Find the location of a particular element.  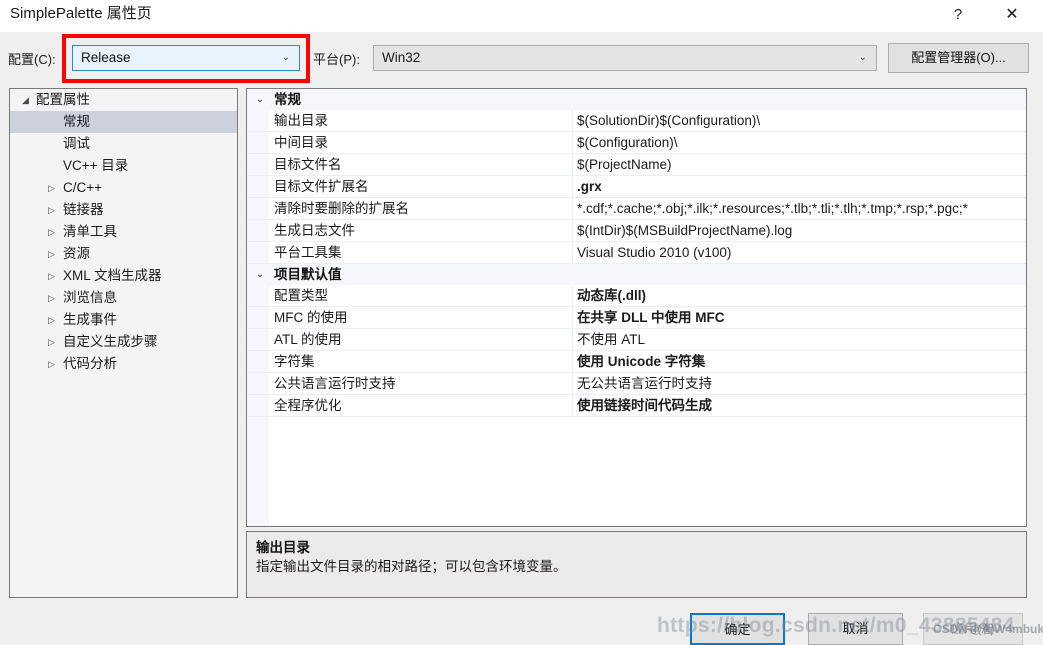

window-title: SimplePalette 属性页 is located at coordinates (81, 13).